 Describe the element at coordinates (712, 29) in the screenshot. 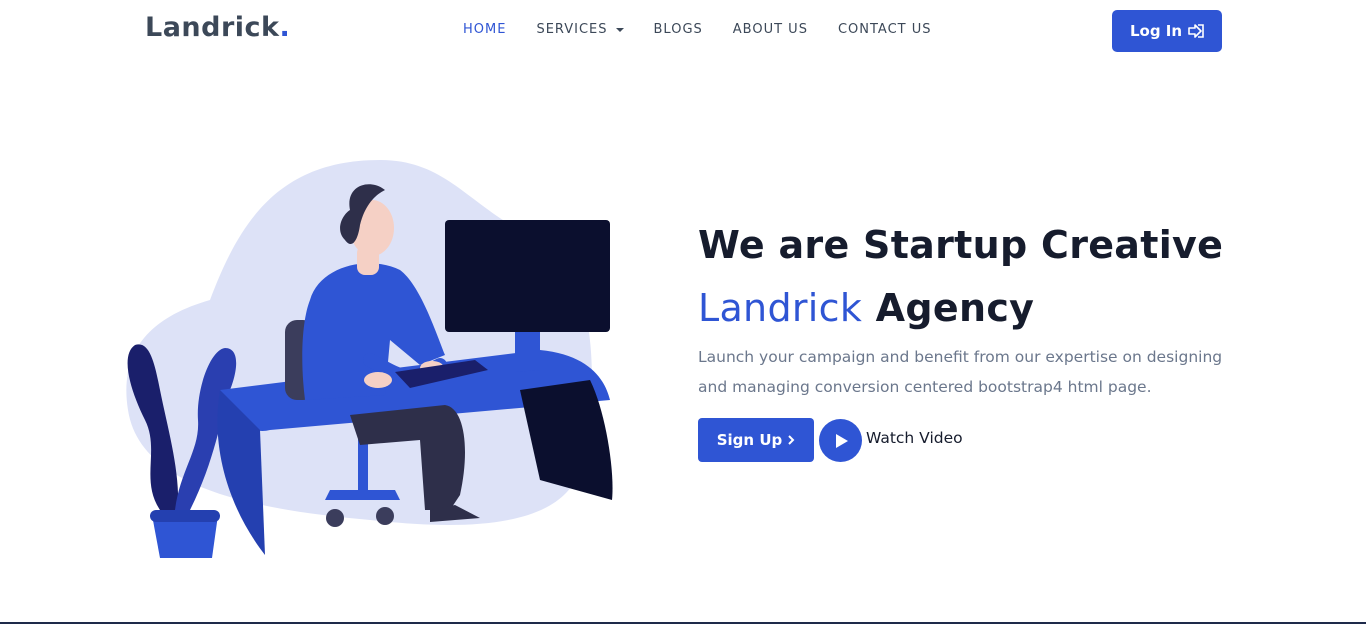

I see `main-nav: HOME SERVICES BLOGS ABOUT US CONTACT US` at that location.